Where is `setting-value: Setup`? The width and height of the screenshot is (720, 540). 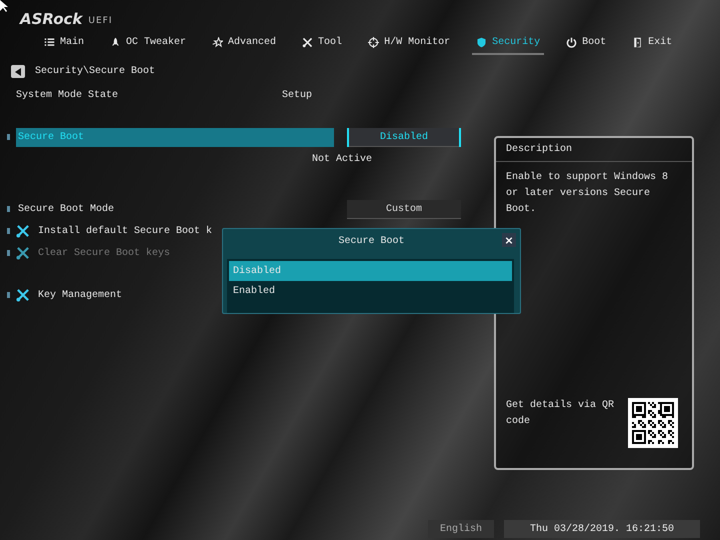 setting-value: Setup is located at coordinates (297, 95).